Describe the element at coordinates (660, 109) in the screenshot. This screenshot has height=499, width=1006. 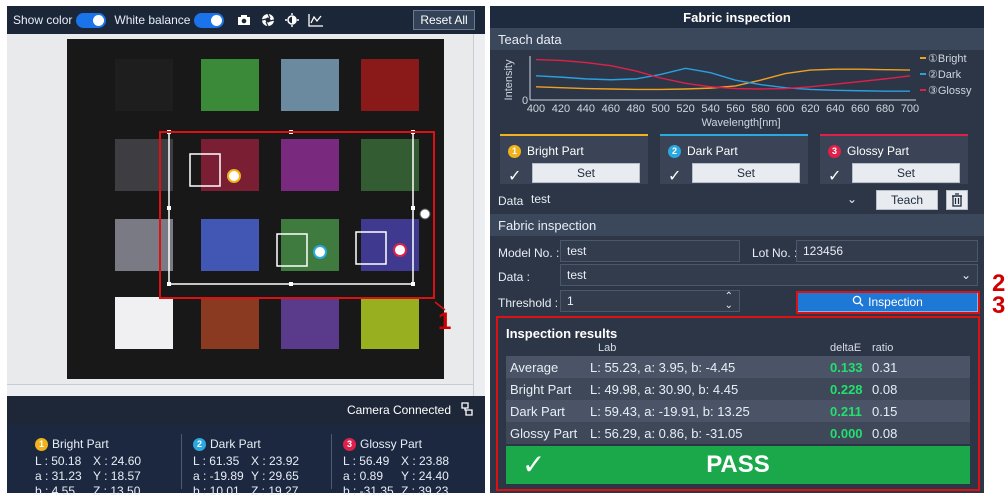
I see `x-tick-label: 500` at that location.